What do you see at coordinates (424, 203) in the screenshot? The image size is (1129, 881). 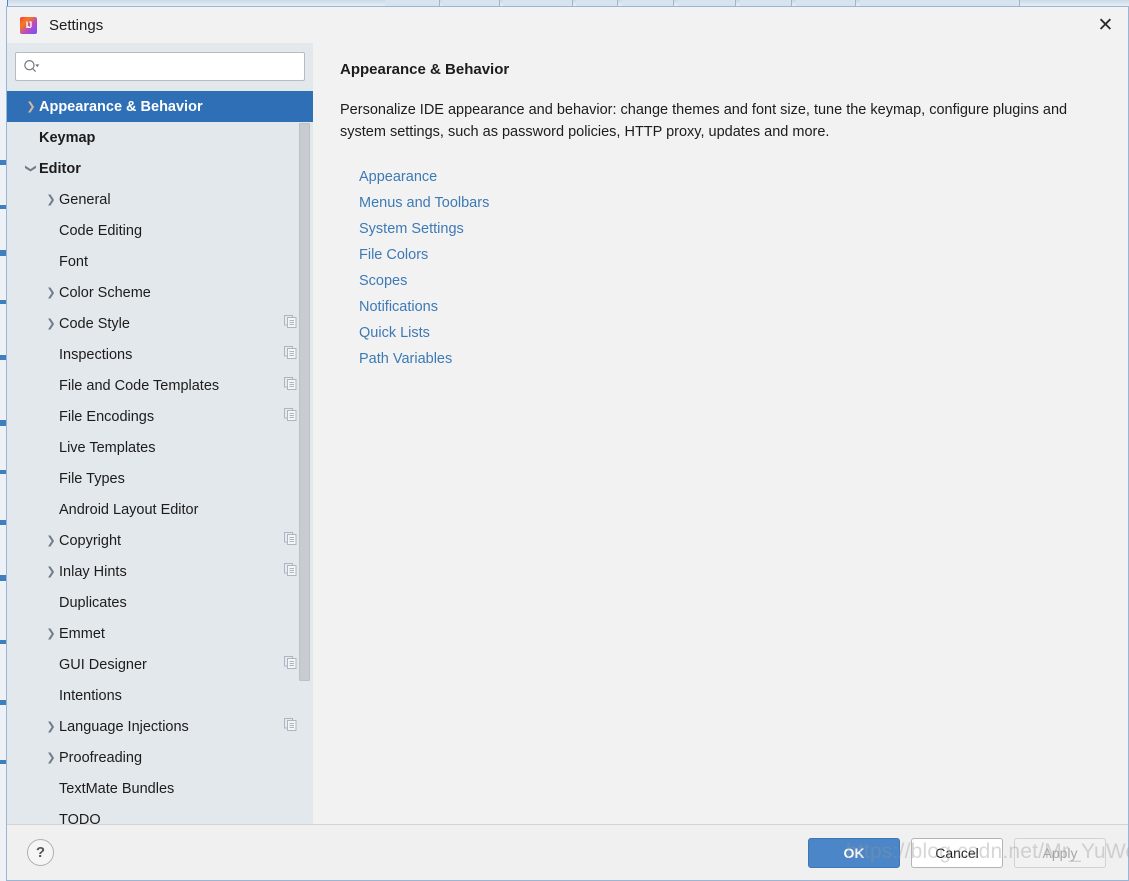 I see `config-link-menus-and-toolbars: Menus and Toolbars` at bounding box center [424, 203].